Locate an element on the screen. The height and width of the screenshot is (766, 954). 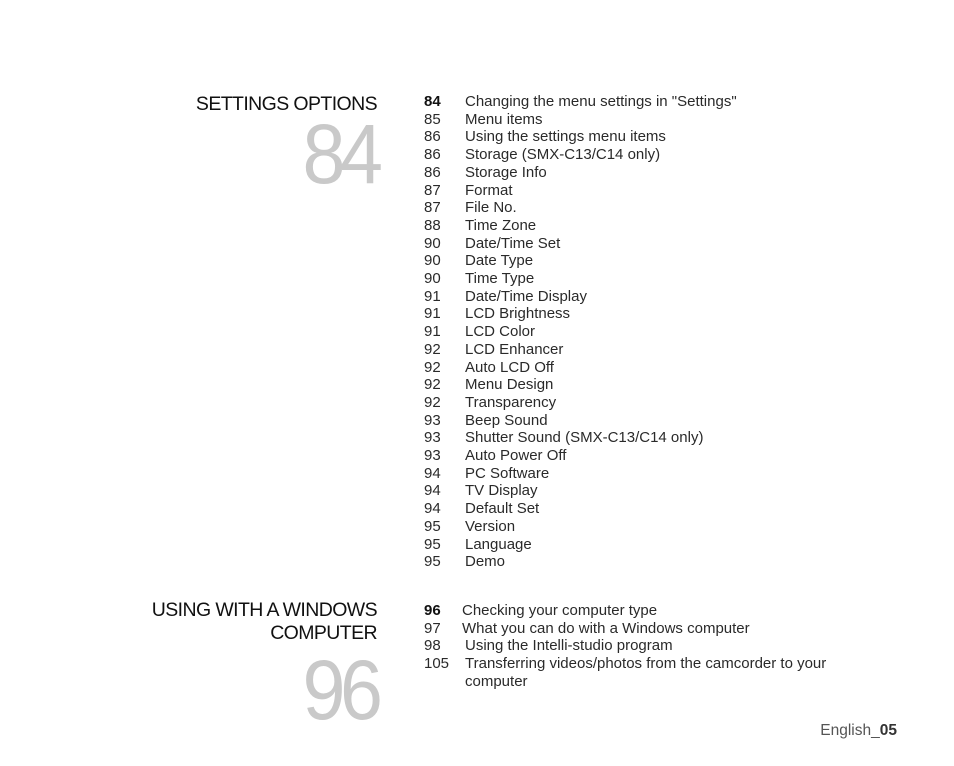
toc-page-number: 105 is located at coordinates (437, 664).